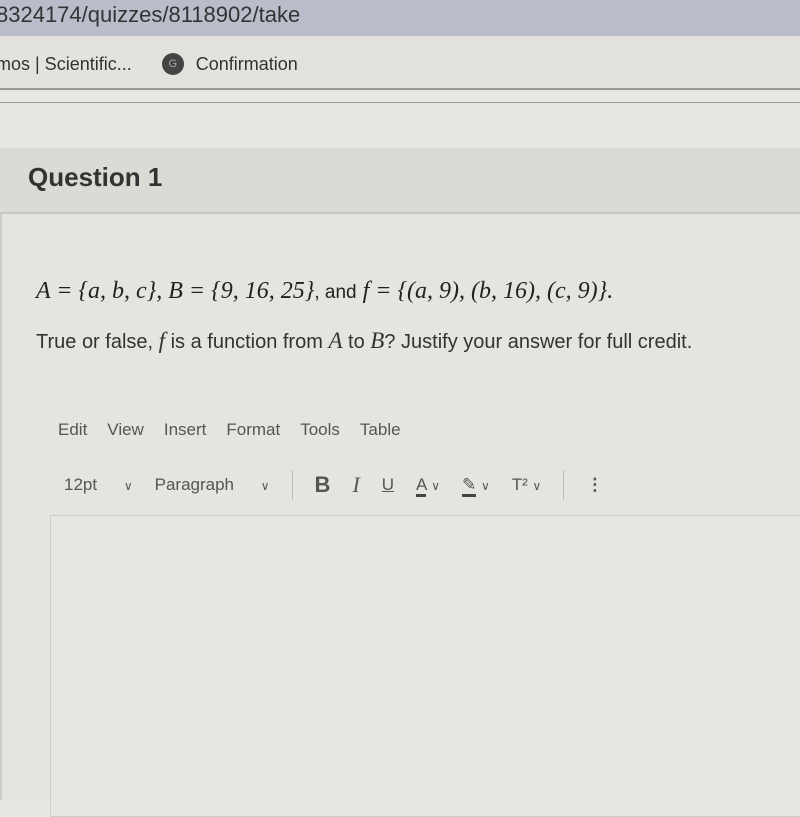 The width and height of the screenshot is (800, 817). What do you see at coordinates (95, 177) in the screenshot?
I see `question-title: Question 1` at bounding box center [95, 177].